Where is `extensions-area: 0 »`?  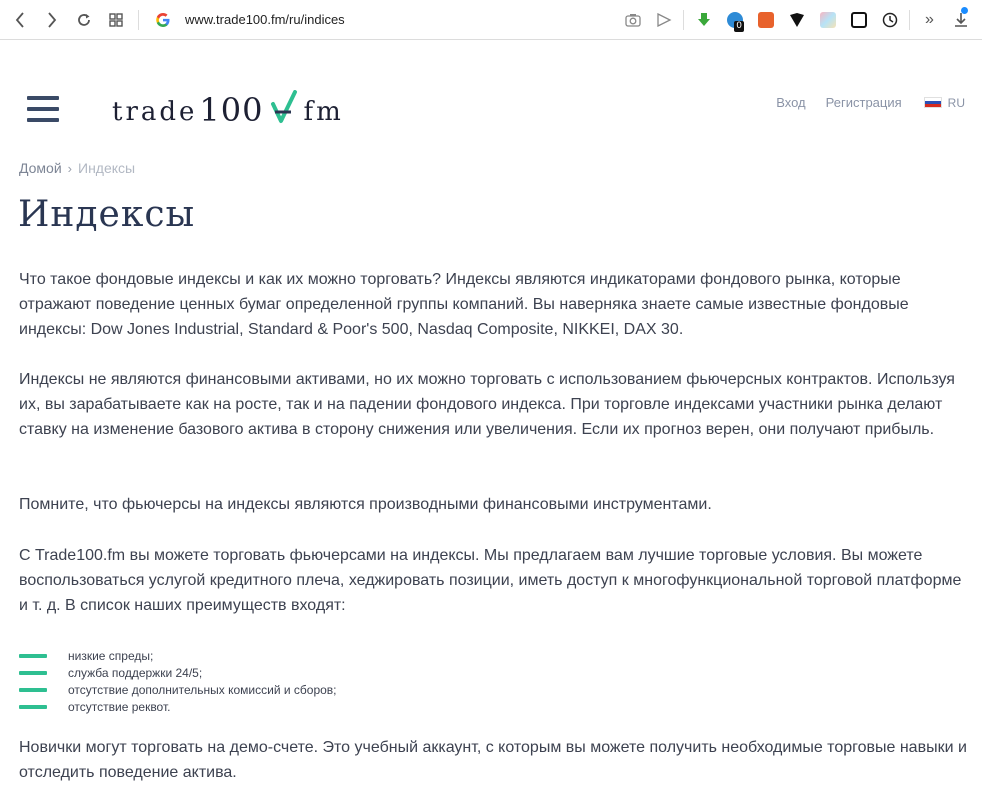 extensions-area: 0 » is located at coordinates (796, 20).